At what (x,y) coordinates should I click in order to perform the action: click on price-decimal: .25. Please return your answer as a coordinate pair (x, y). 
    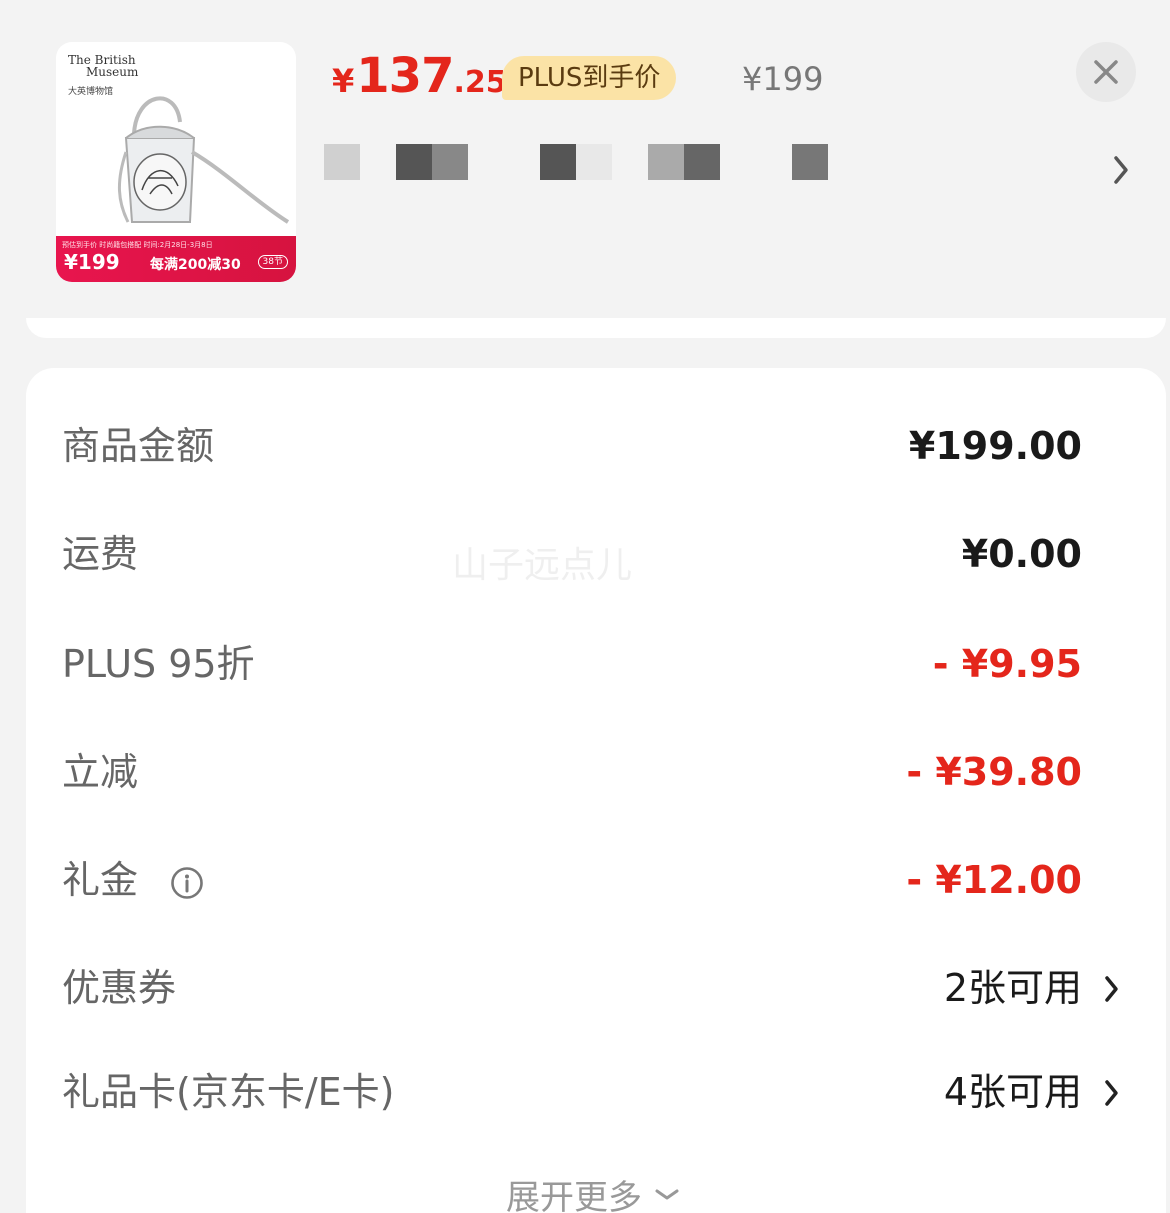
    Looking at the image, I should click on (480, 82).